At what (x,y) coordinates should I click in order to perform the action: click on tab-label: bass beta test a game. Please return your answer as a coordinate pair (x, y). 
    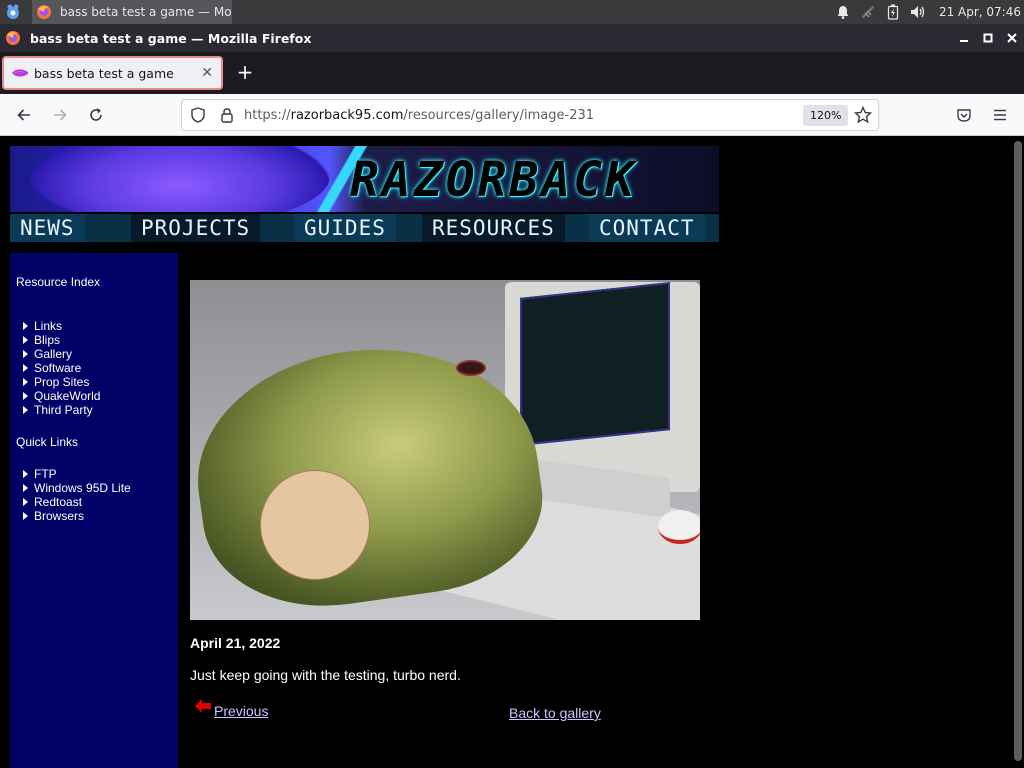
    Looking at the image, I should click on (104, 73).